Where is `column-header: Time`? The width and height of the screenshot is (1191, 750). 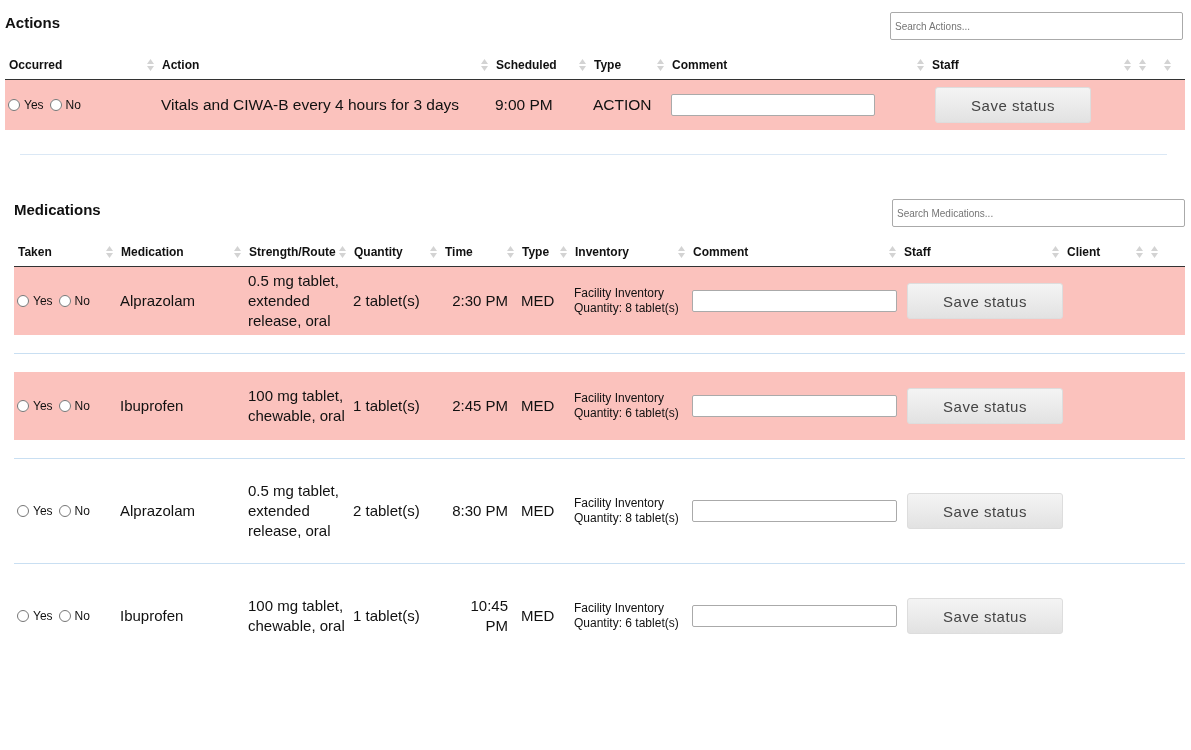
column-header: Time is located at coordinates (459, 252).